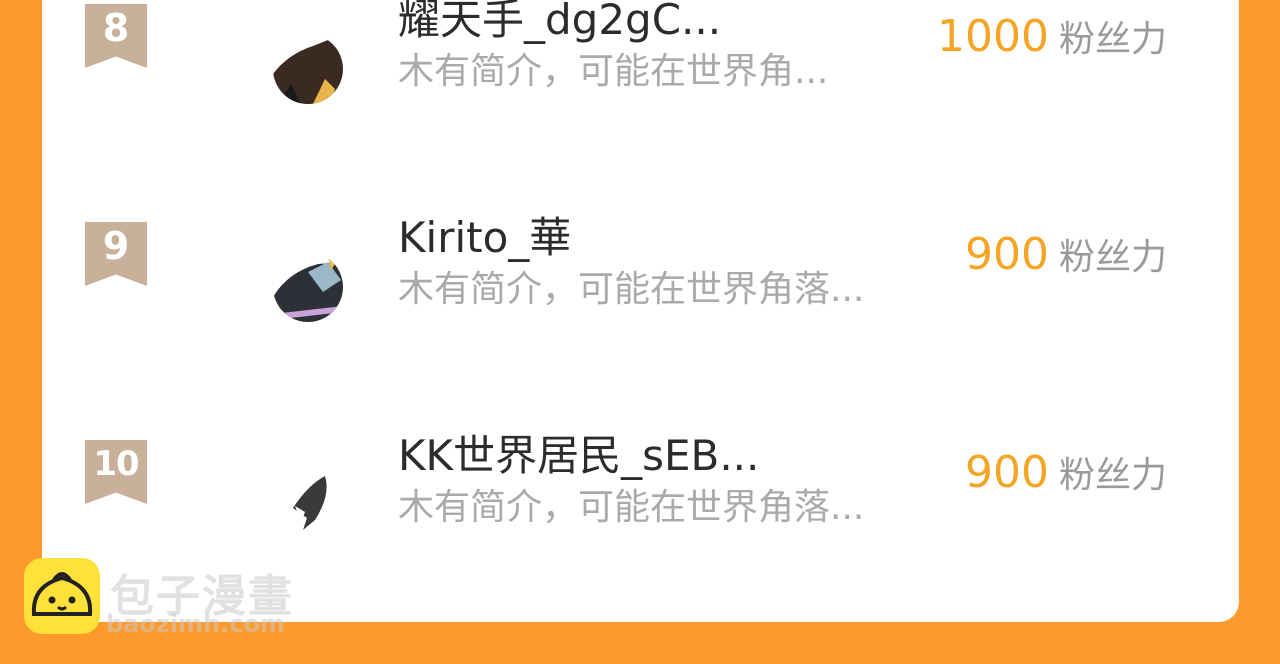 This screenshot has height=664, width=1280. What do you see at coordinates (116, 246) in the screenshot?
I see `rank-number: 9` at bounding box center [116, 246].